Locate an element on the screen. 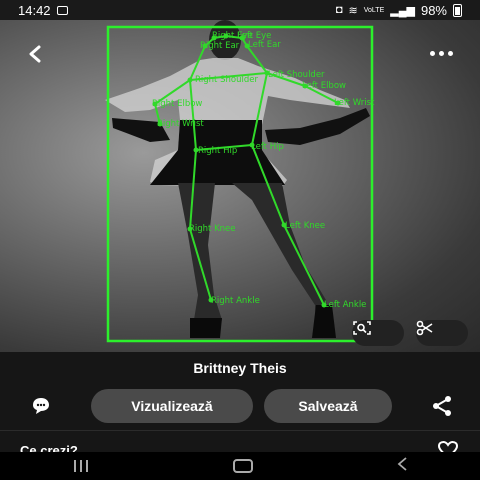 The width and height of the screenshot is (480, 480). comment-icon is located at coordinates (41, 406).